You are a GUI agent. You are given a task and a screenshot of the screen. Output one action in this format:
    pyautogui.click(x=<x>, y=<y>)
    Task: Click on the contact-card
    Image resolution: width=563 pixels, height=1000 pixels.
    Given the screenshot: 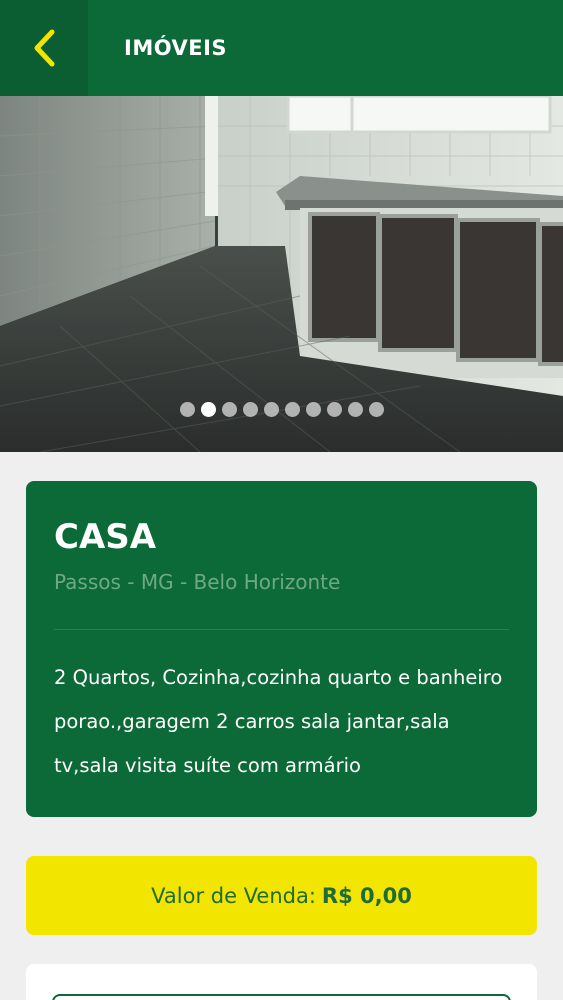 What is the action you would take?
    pyautogui.click(x=281, y=982)
    